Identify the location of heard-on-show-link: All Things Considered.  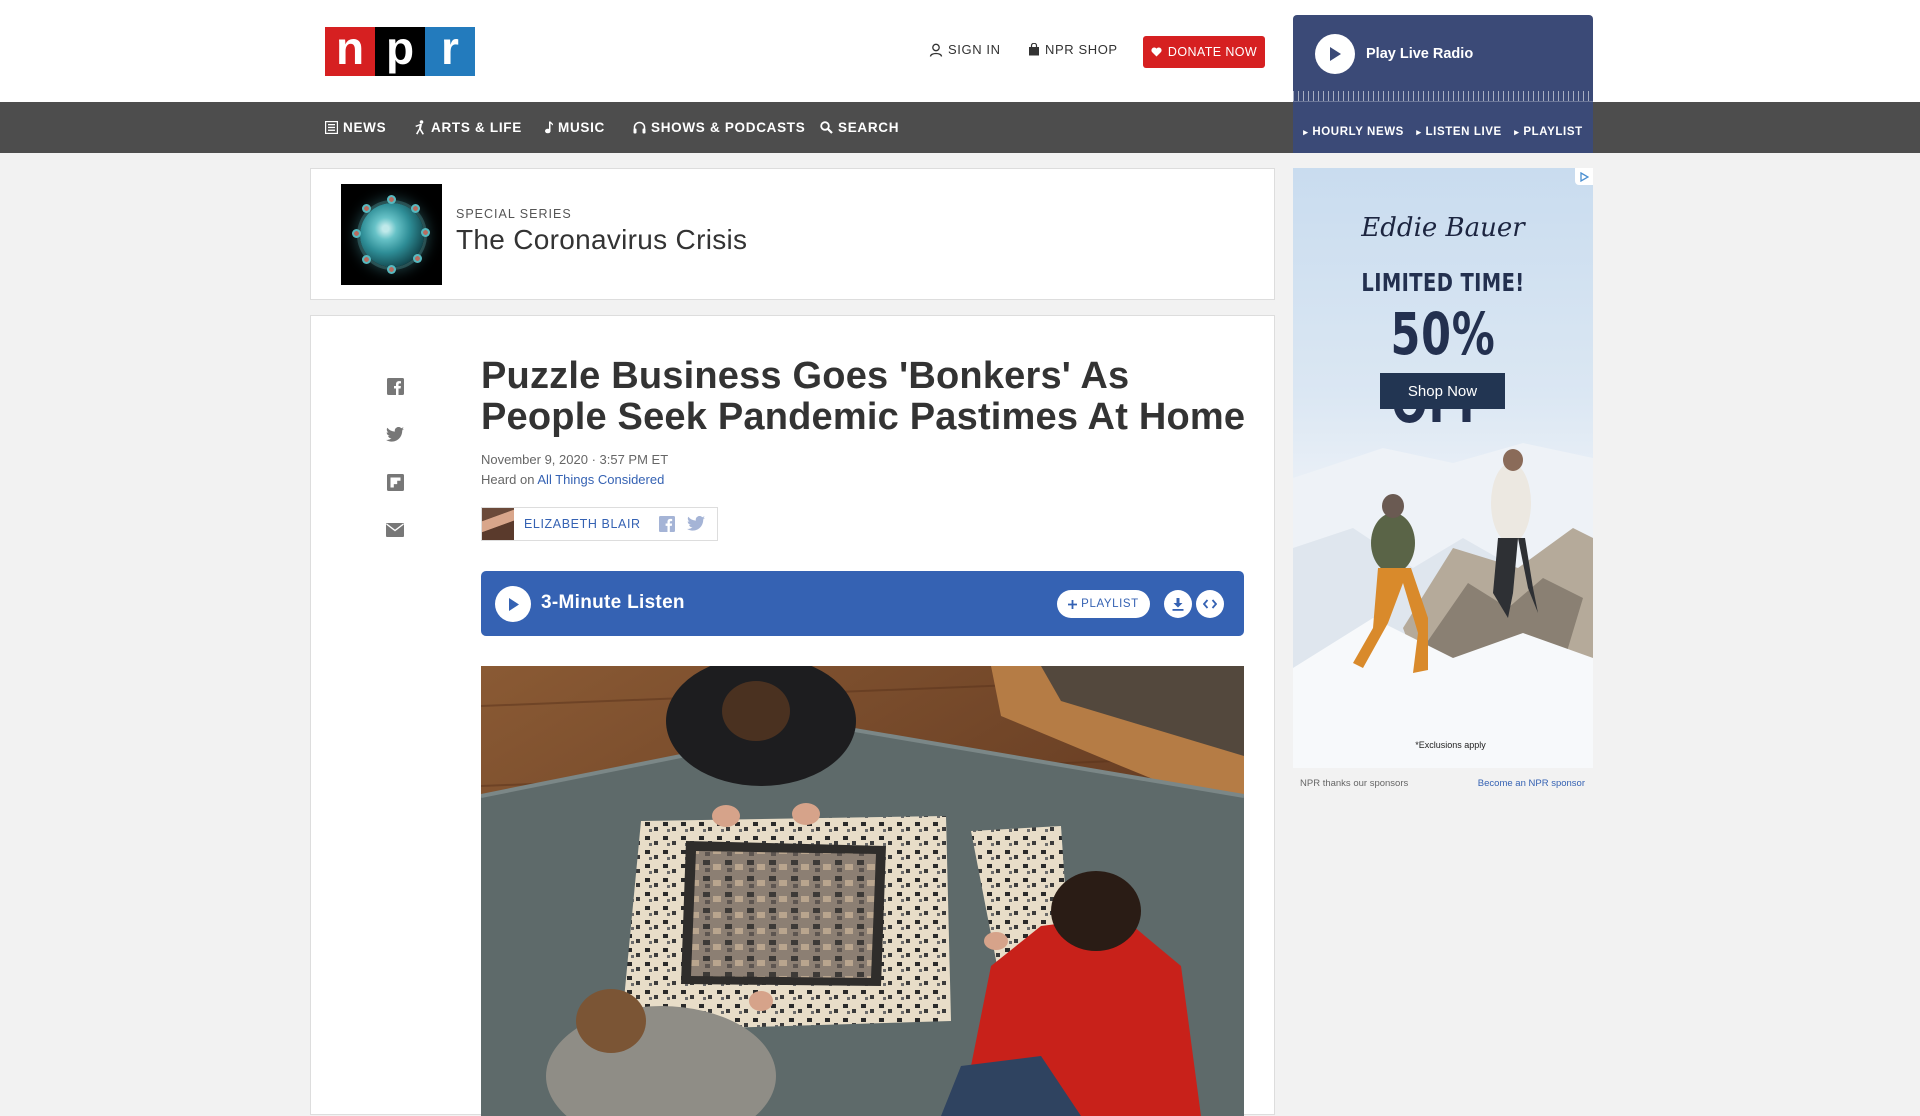
(600, 479).